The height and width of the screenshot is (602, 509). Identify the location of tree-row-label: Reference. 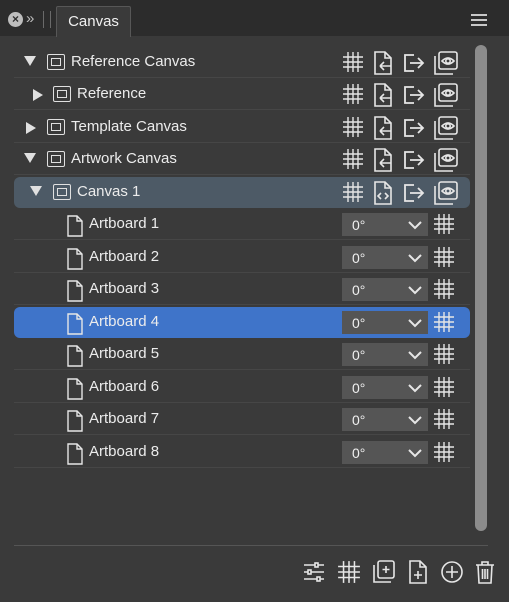
(112, 93).